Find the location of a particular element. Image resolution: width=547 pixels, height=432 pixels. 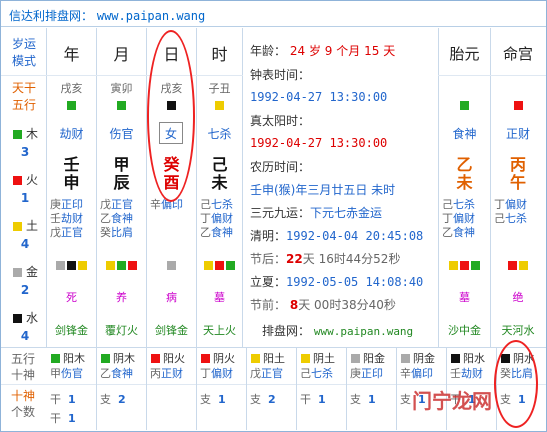

hidden-stem: 丁偏财 is located at coordinates (520, 205).